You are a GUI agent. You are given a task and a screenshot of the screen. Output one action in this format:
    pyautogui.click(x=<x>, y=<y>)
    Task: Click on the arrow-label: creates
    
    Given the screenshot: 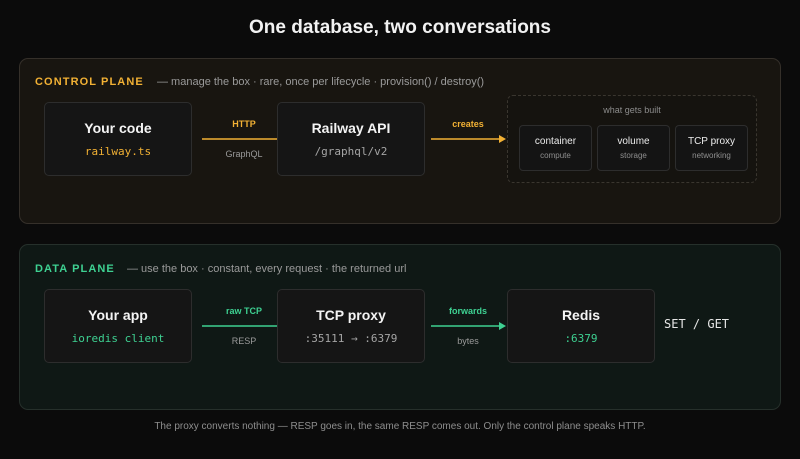 What is the action you would take?
    pyautogui.click(x=468, y=124)
    